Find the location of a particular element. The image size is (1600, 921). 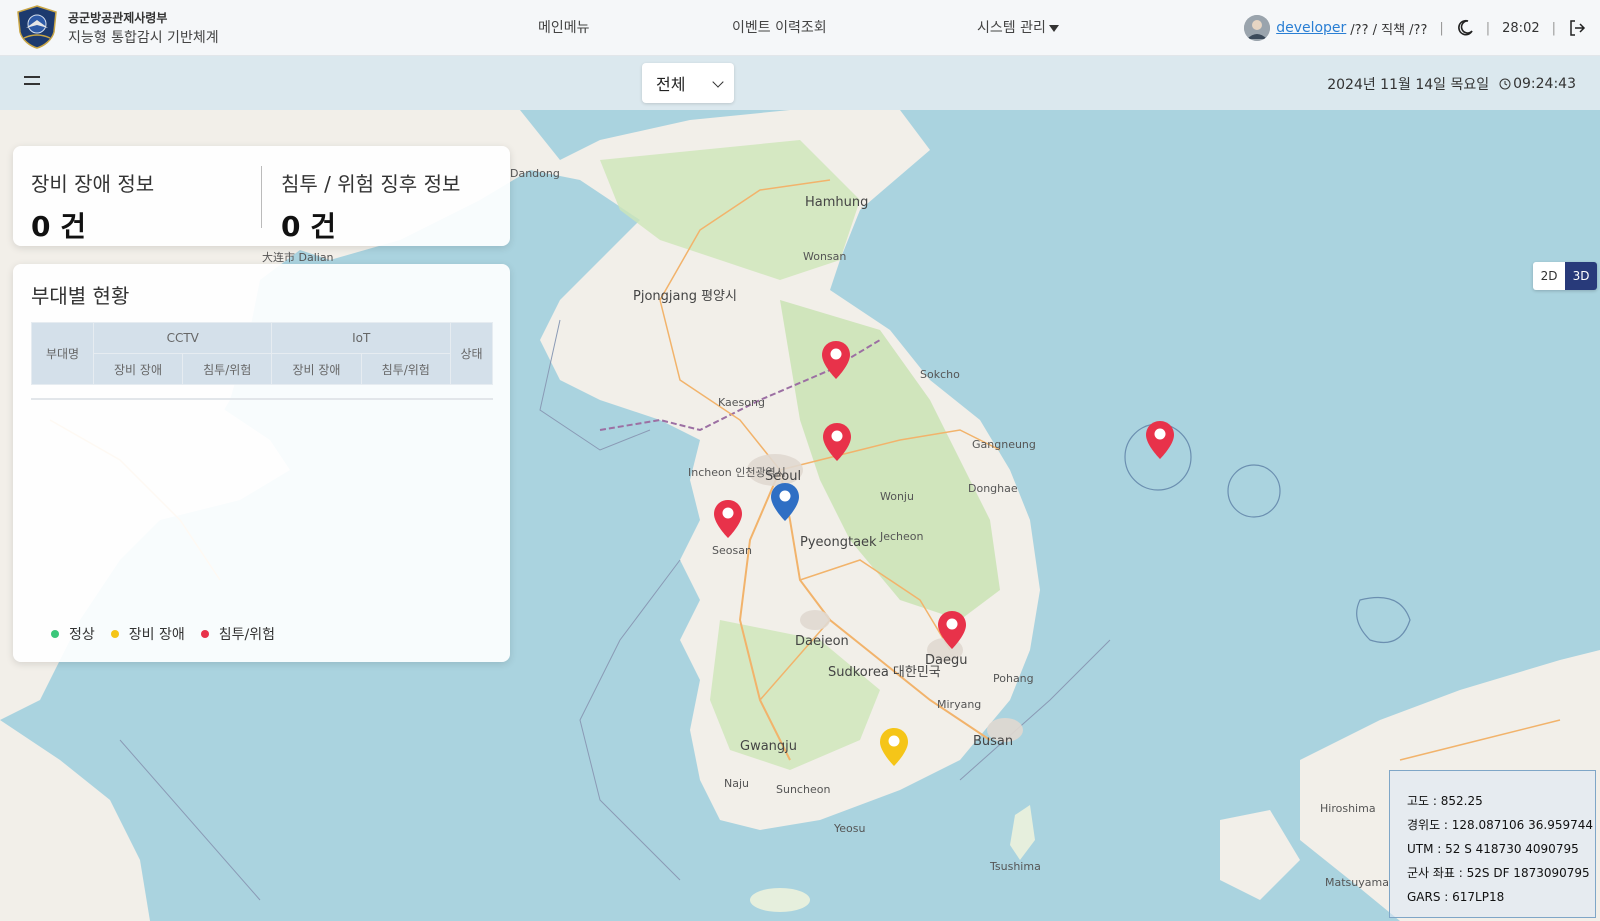

sub-toolbar: 전체 2024년 11월 14일 목요일 09:24:43 is located at coordinates (800, 83).